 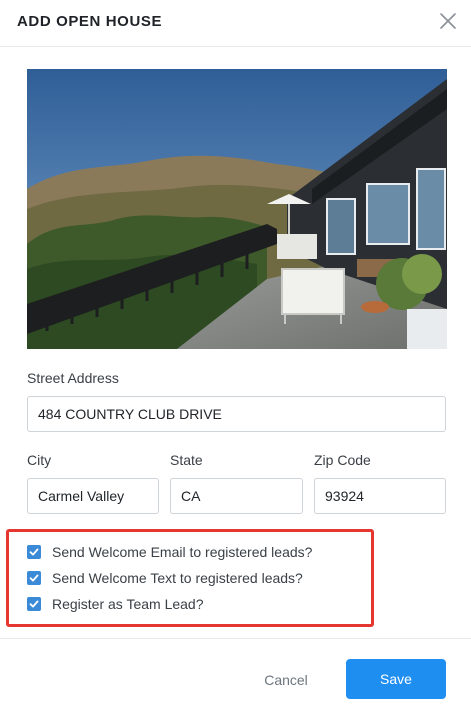 I want to click on welcome-email-option: Send Welcome Email to registered leads?, so click(x=169, y=552).